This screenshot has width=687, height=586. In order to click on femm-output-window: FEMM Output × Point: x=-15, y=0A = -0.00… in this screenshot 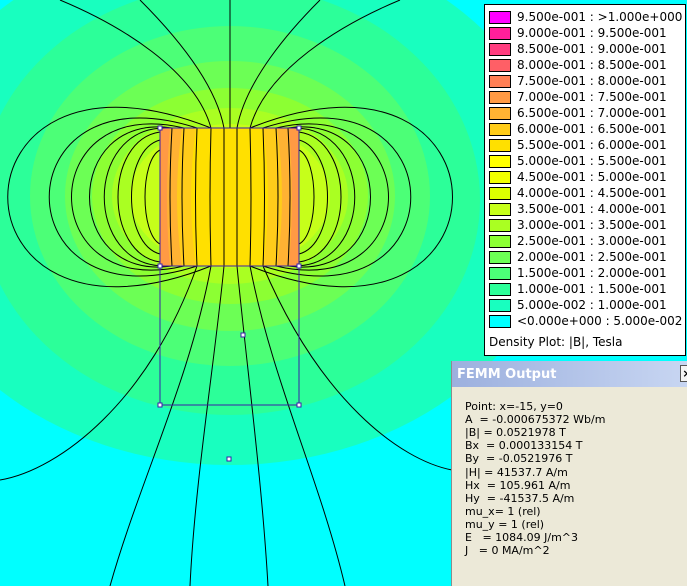, I will do `click(569, 473)`.